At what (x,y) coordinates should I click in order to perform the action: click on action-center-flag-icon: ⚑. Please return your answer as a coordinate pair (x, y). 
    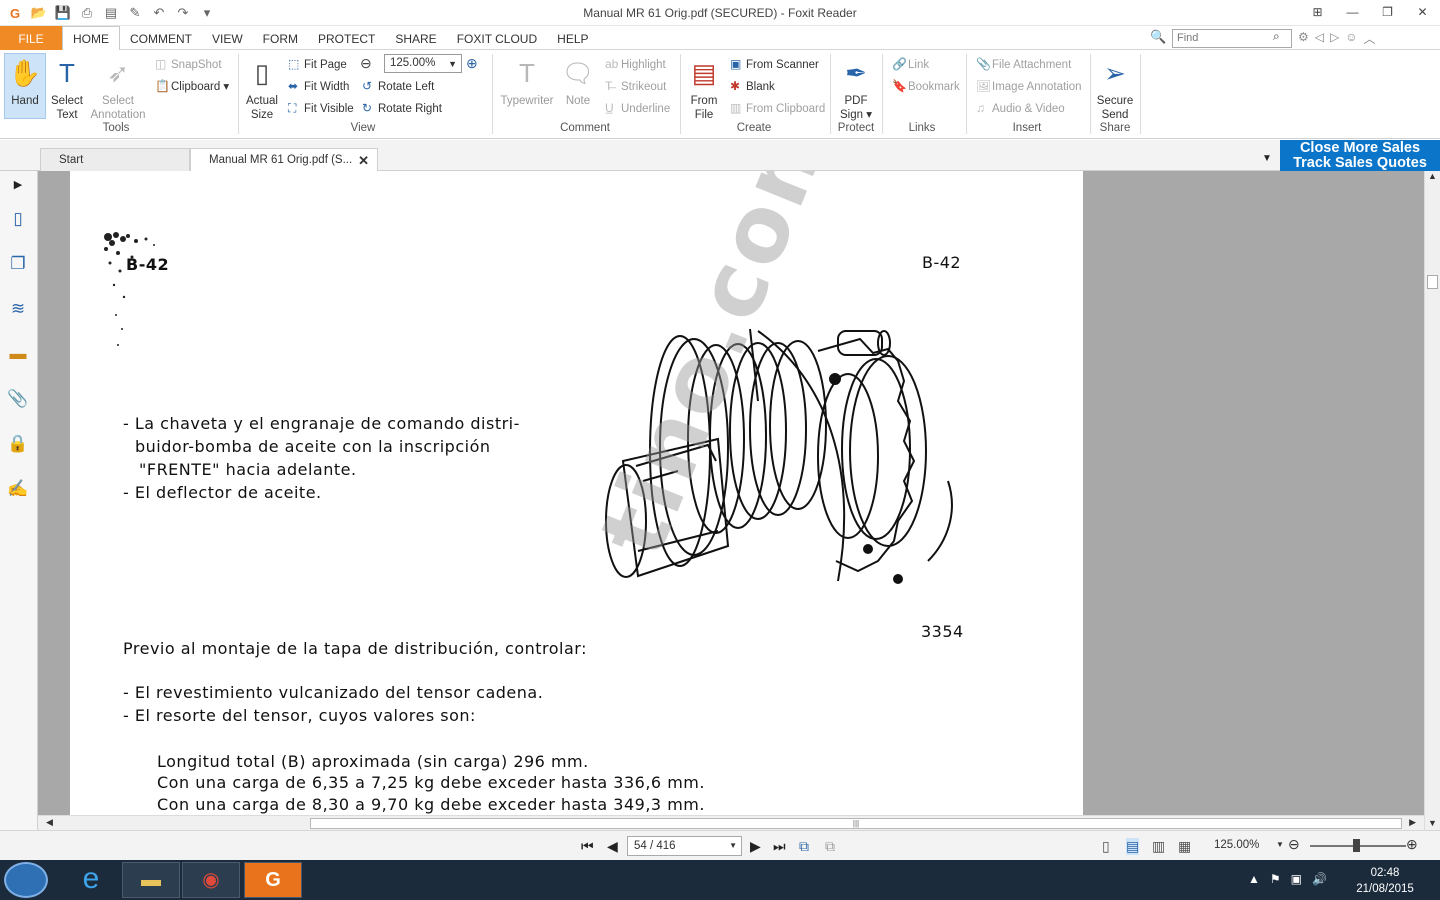
    Looking at the image, I should click on (1275, 879).